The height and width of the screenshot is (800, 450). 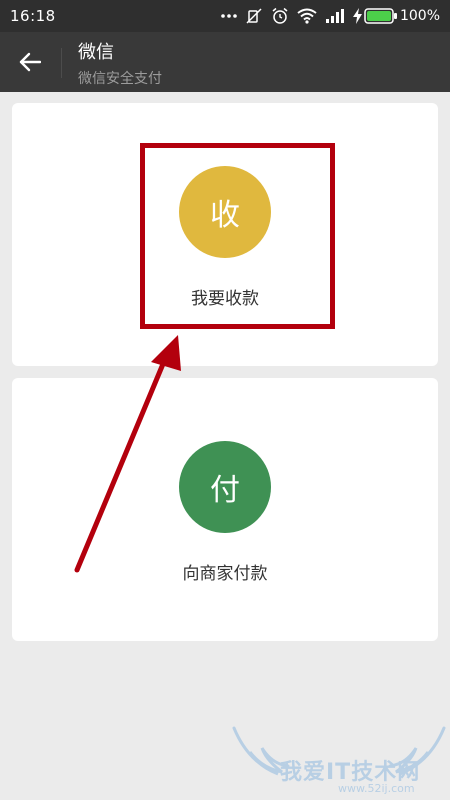 I want to click on status-icons: 100%, so click(x=330, y=16).